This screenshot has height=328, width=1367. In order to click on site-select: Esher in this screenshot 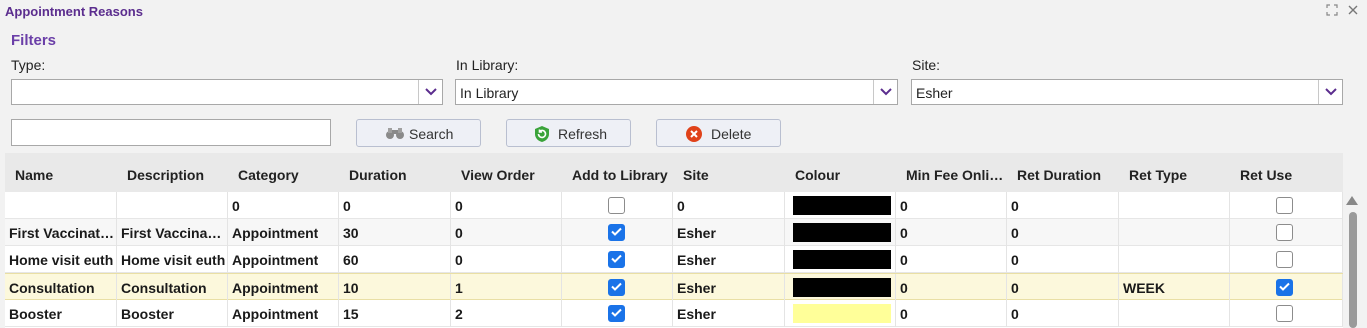, I will do `click(1127, 92)`.